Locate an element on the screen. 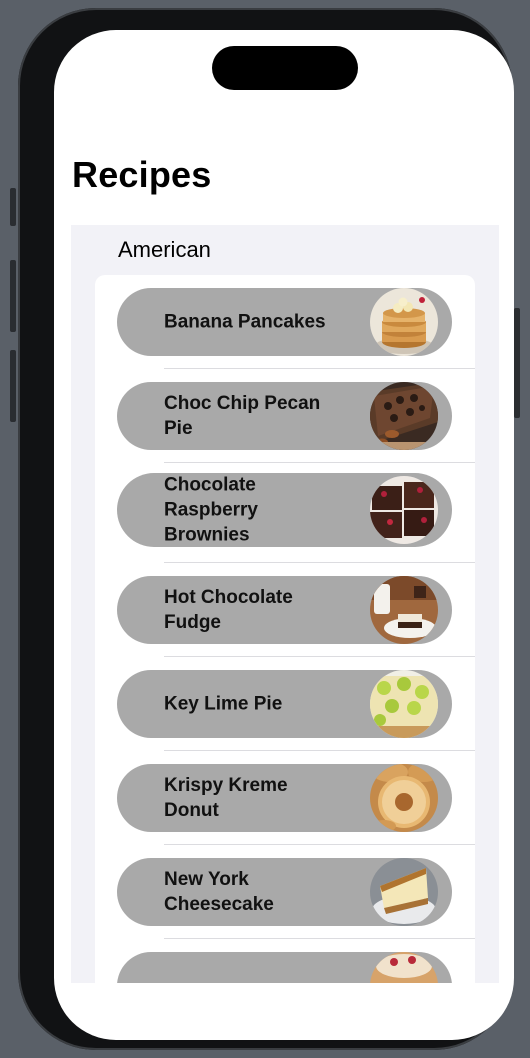 The width and height of the screenshot is (530, 1058). pecan-pie-photo is located at coordinates (404, 416).